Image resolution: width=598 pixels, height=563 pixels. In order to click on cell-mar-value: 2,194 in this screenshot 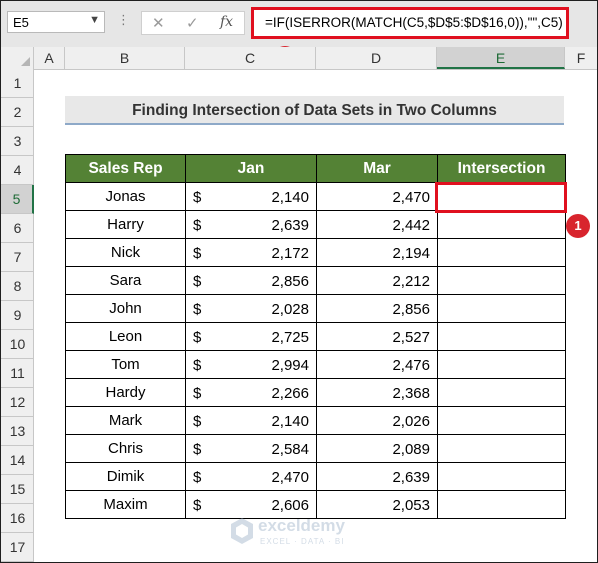, I will do `click(411, 253)`.